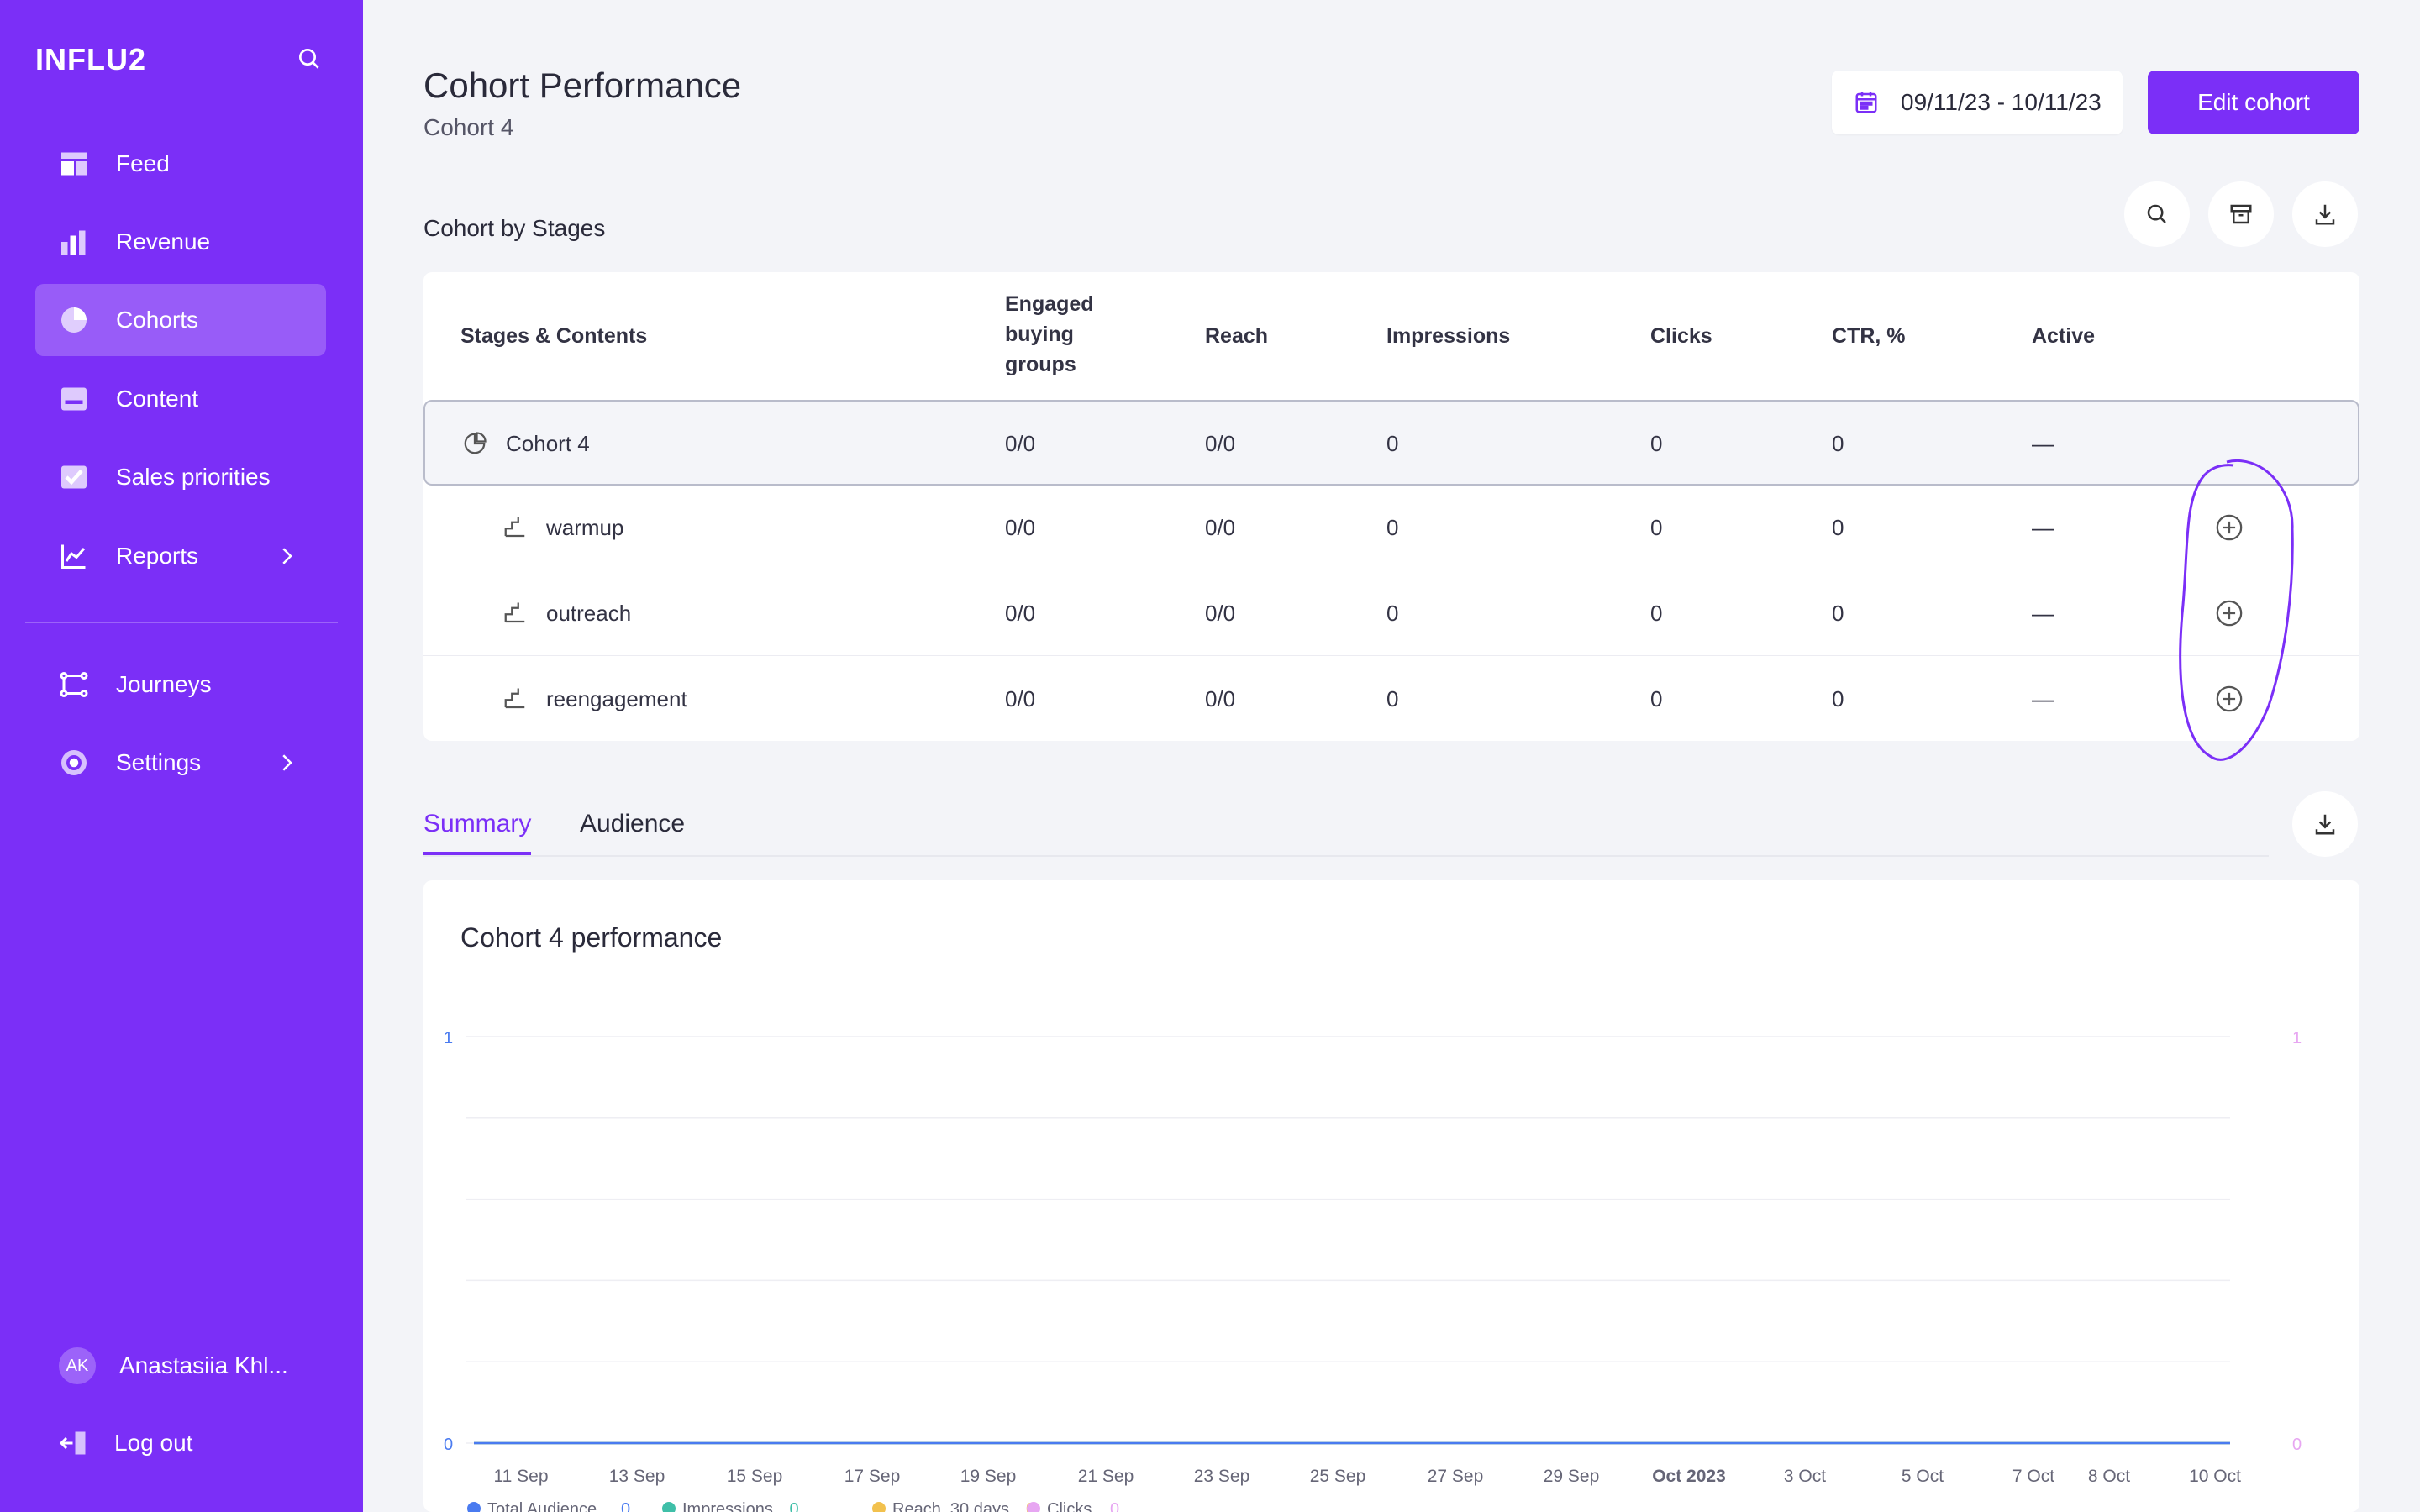 The image size is (2420, 1512). I want to click on table-row-cohort: Cohort 4 0/0 0/0 0 0 0 —, so click(1392, 443).